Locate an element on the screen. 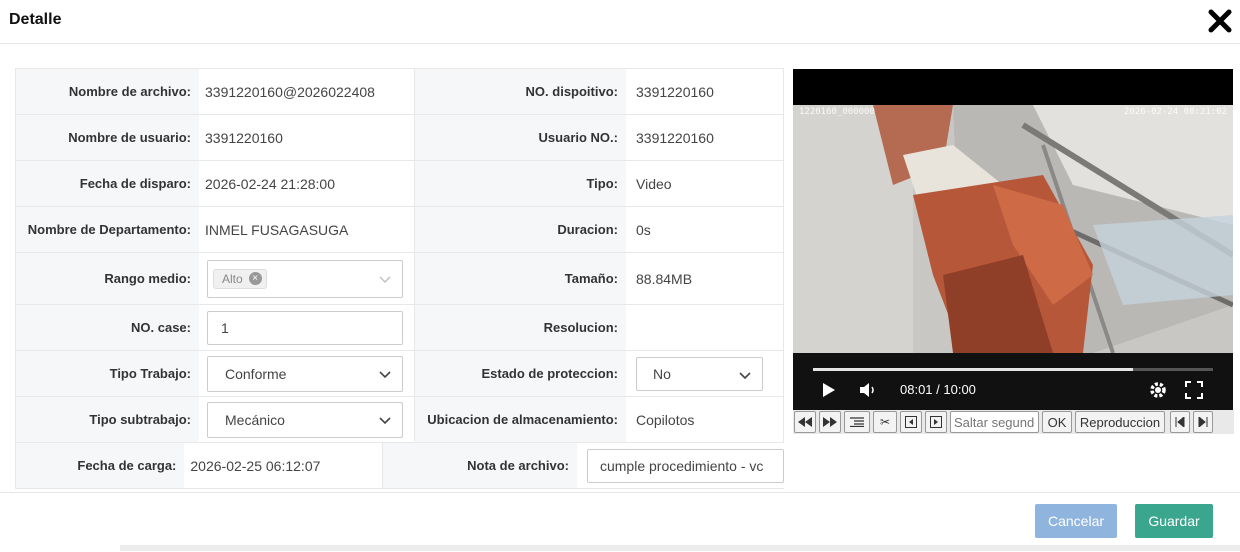 Image resolution: width=1240 pixels, height=552 pixels. osd-timestamp: 2026-02-24 08:21:02 is located at coordinates (1175, 112).